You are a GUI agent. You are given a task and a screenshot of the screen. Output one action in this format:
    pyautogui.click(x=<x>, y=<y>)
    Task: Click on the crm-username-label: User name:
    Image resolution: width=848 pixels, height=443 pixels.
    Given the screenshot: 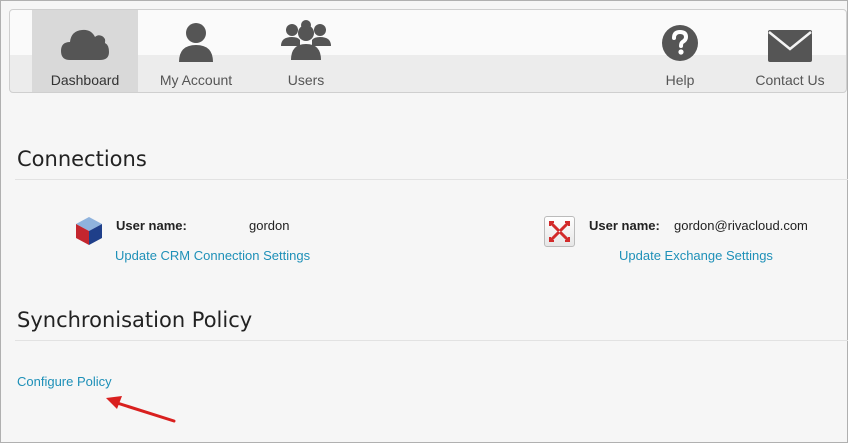 What is the action you would take?
    pyautogui.click(x=151, y=225)
    